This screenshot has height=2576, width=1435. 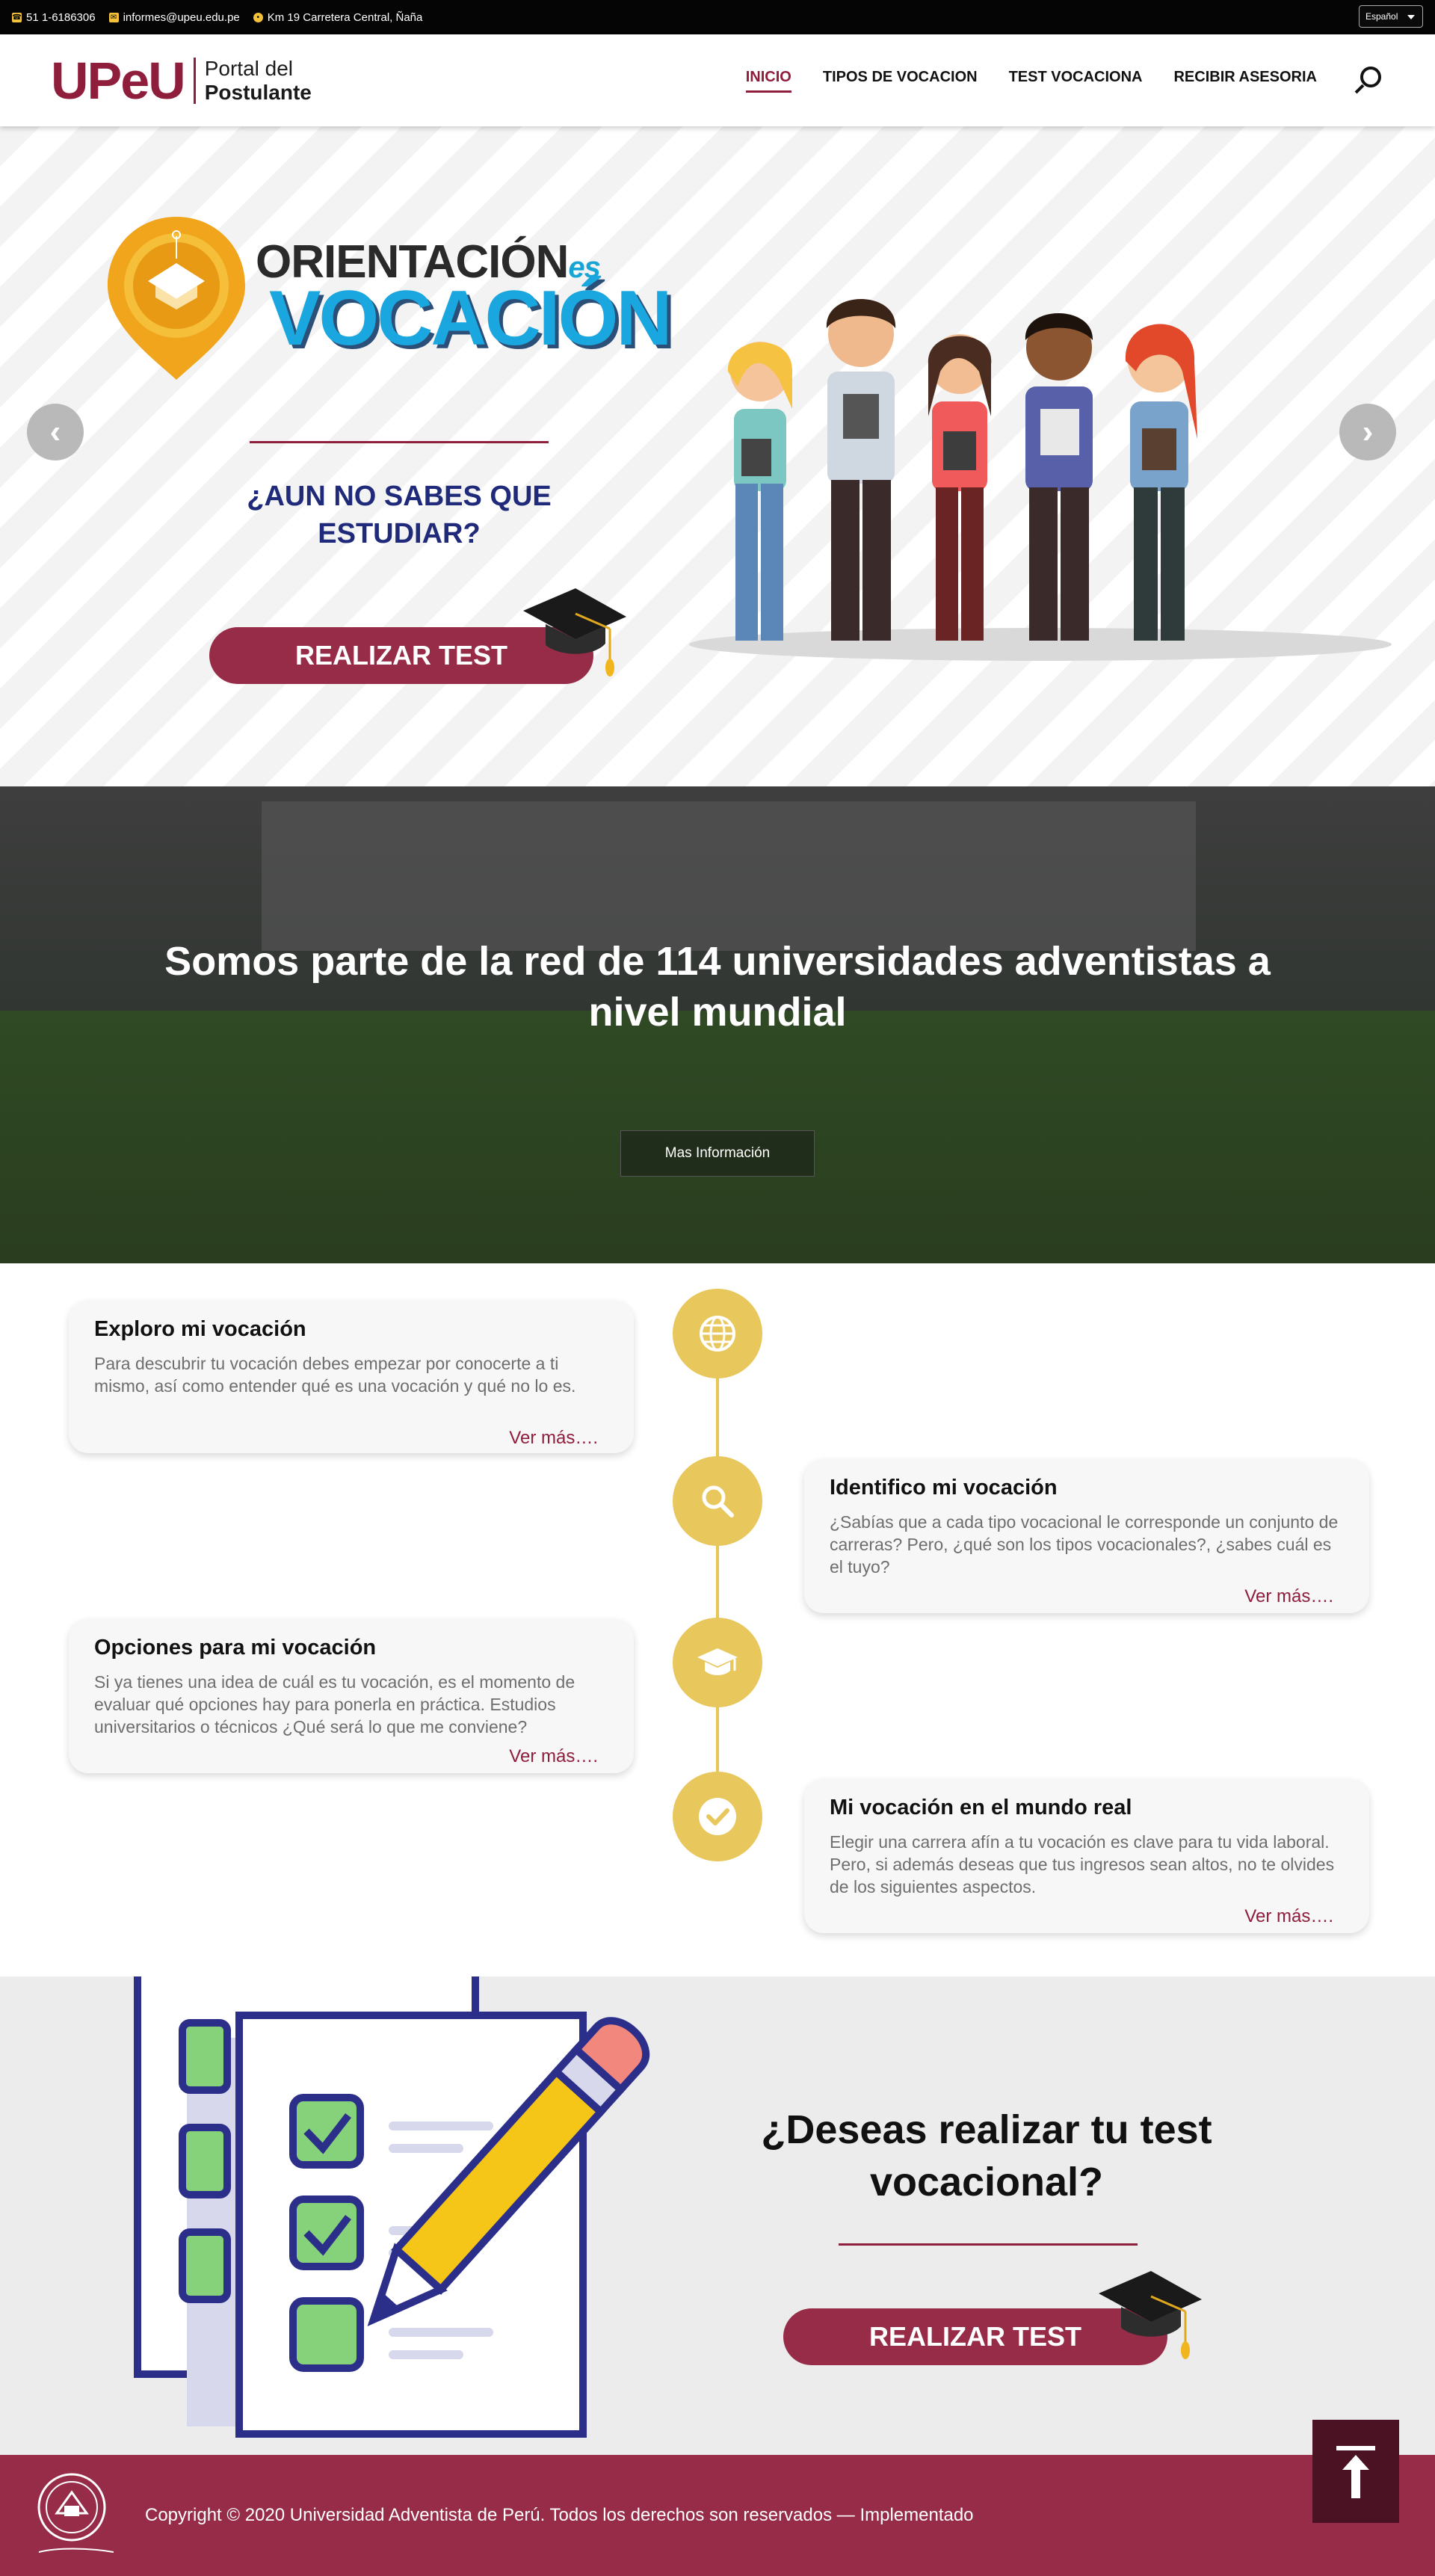 I want to click on chevron-down-icon, so click(x=1411, y=17).